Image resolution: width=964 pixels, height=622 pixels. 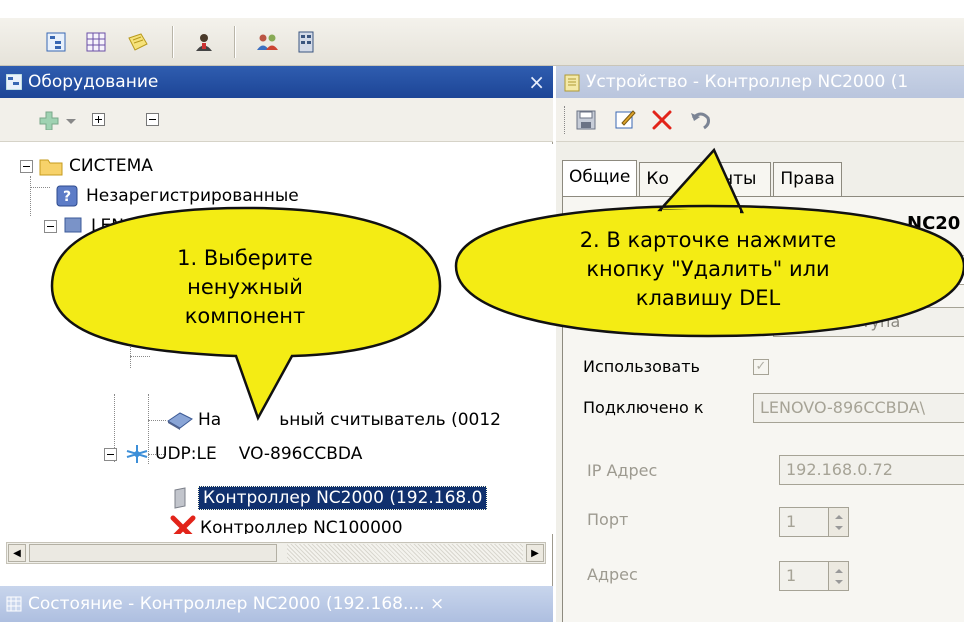 What do you see at coordinates (14, 82) in the screenshot?
I see `equipment-icon` at bounding box center [14, 82].